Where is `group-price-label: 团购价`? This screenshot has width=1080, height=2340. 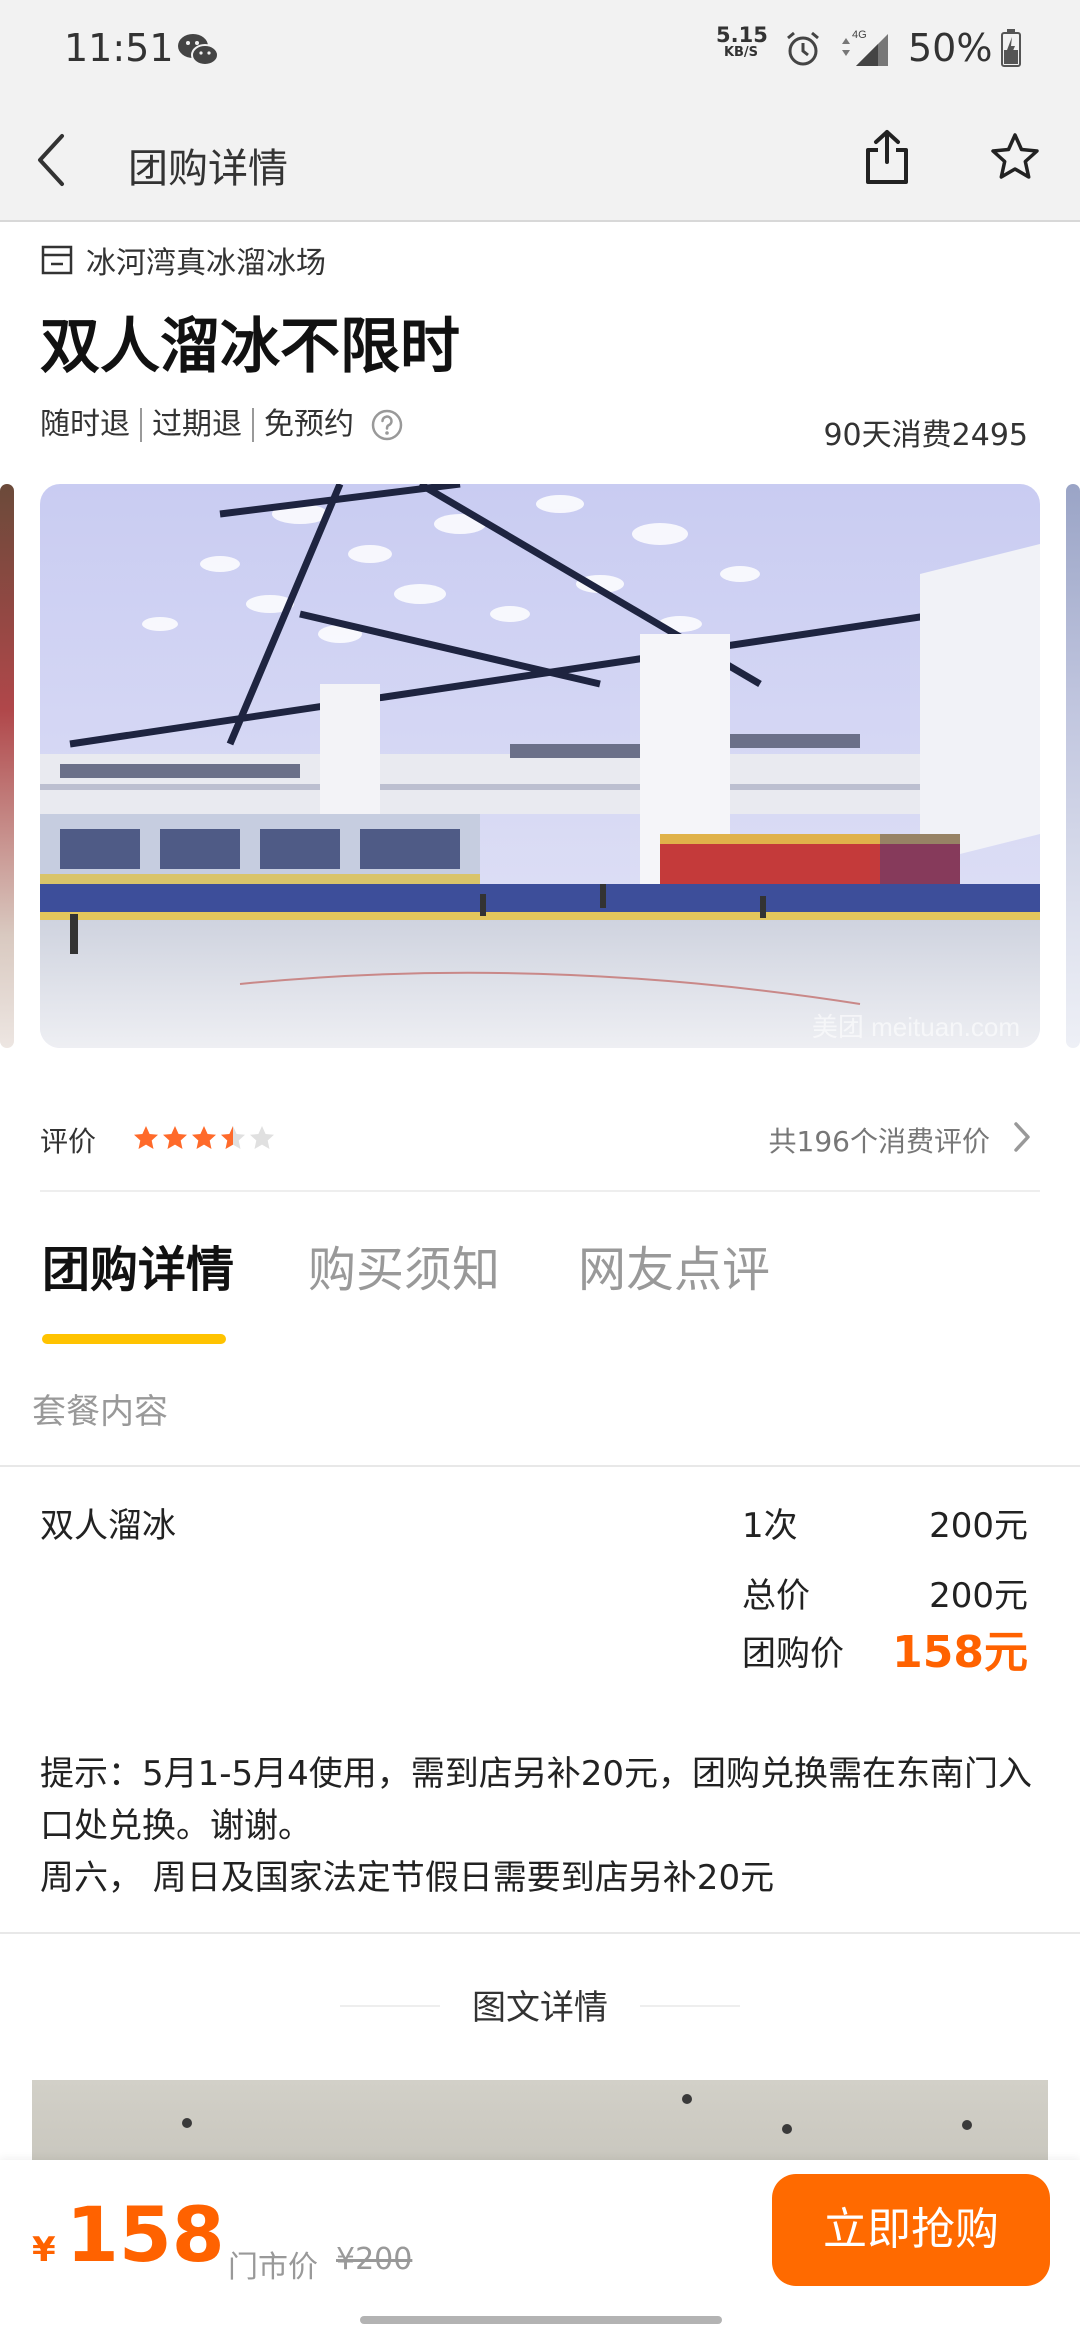 group-price-label: 团购价 is located at coordinates (793, 1654).